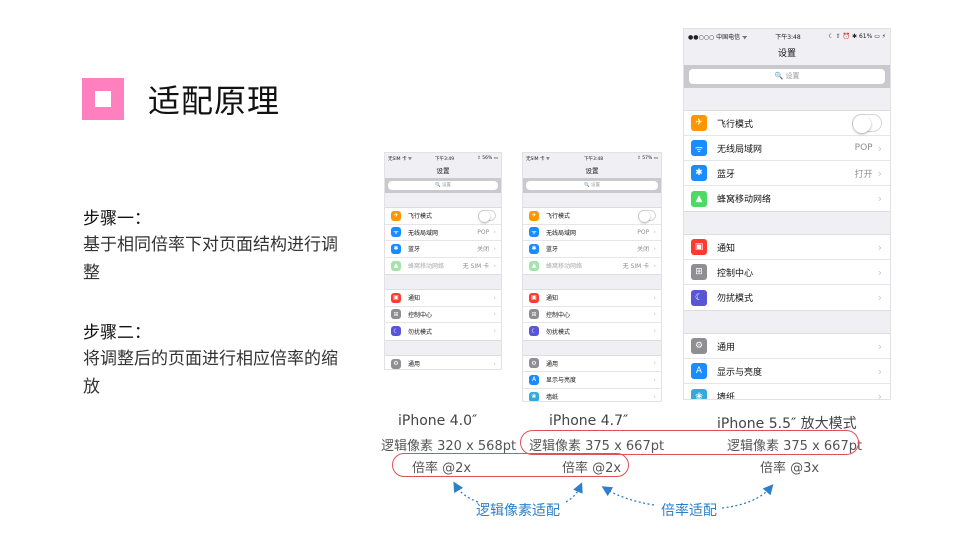 This screenshot has width=960, height=540. What do you see at coordinates (518, 511) in the screenshot?
I see `label-logical-adapt: 逻辑像素适配` at bounding box center [518, 511].